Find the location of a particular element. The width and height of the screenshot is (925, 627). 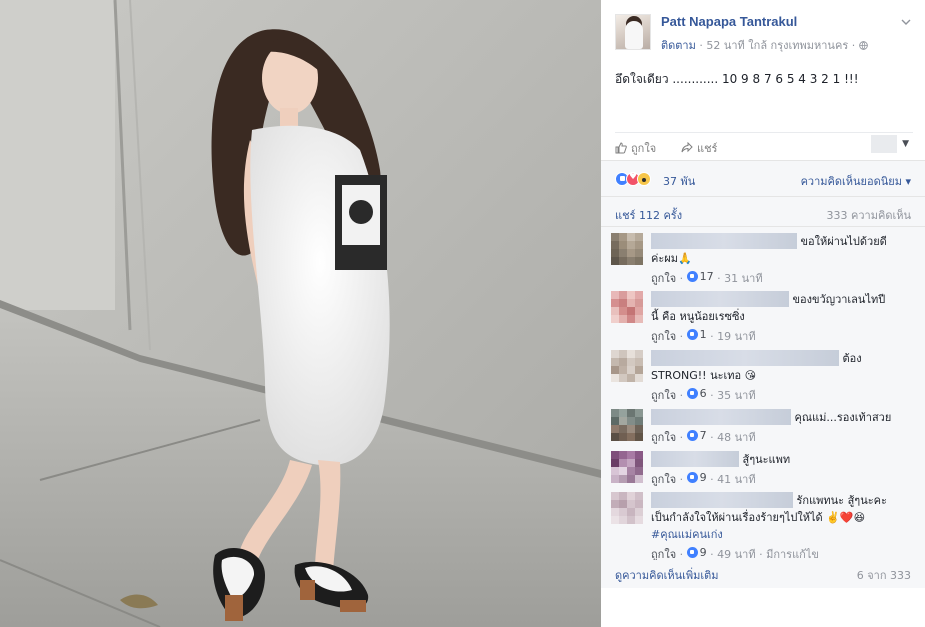

more-comments-row: ดูความคิดเห็นเพิ่มเติม 6 จาก 333 is located at coordinates (763, 574).